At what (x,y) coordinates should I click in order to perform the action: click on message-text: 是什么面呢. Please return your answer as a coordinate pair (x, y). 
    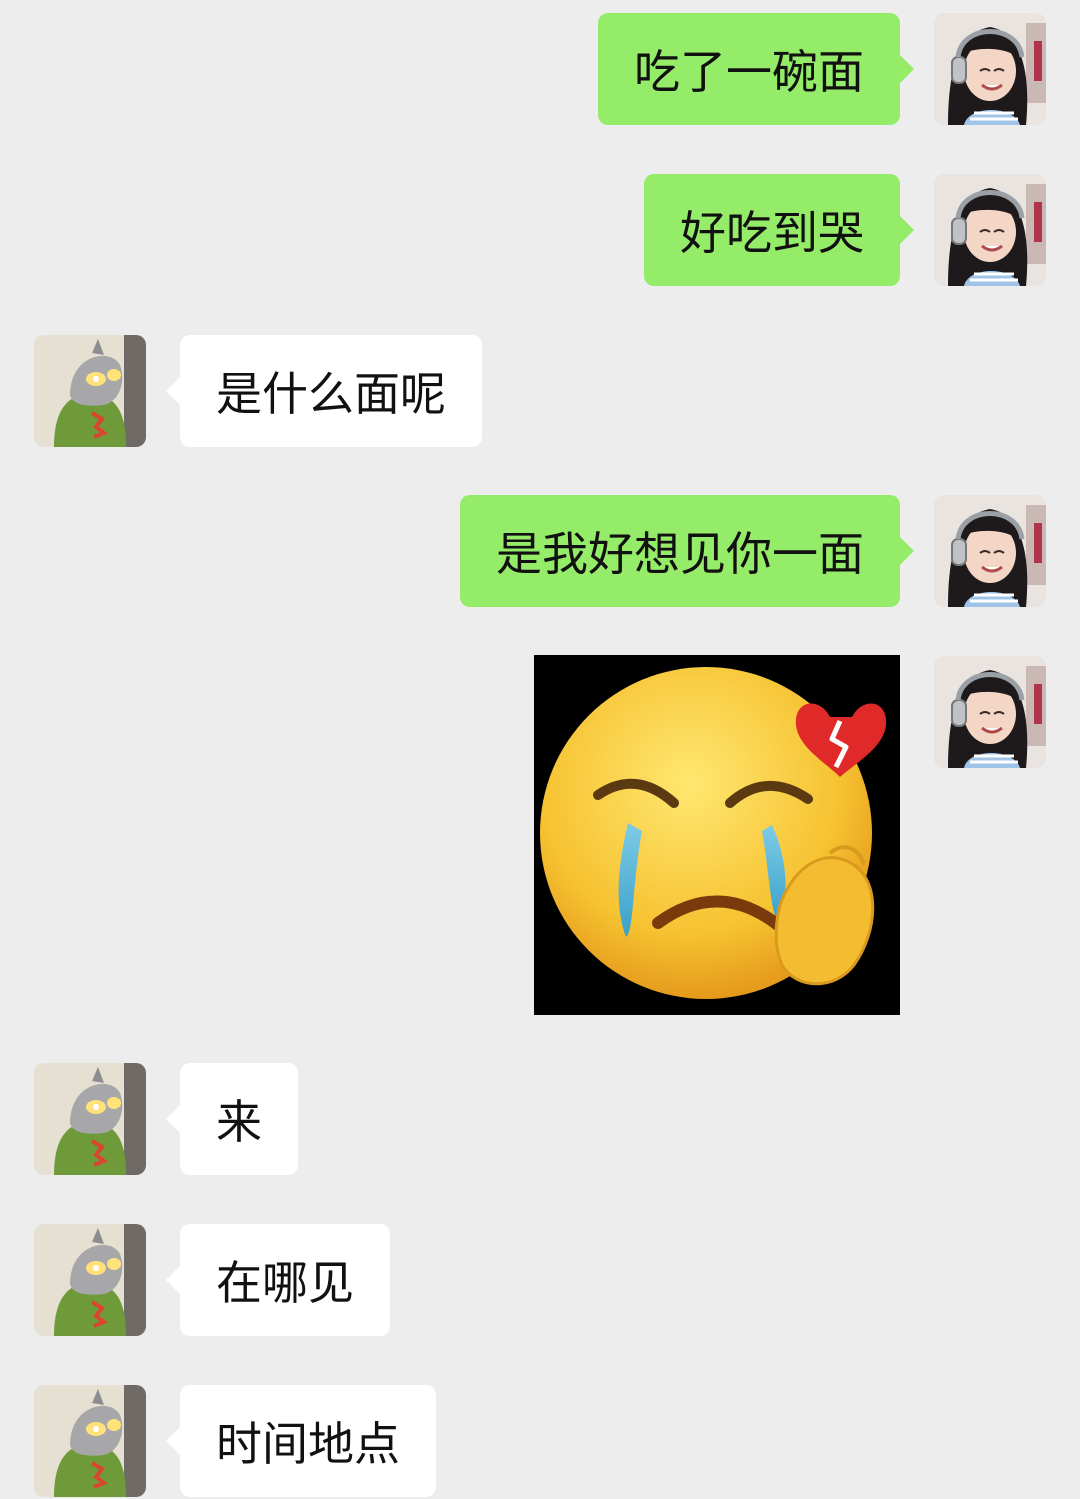
    Looking at the image, I should click on (331, 394).